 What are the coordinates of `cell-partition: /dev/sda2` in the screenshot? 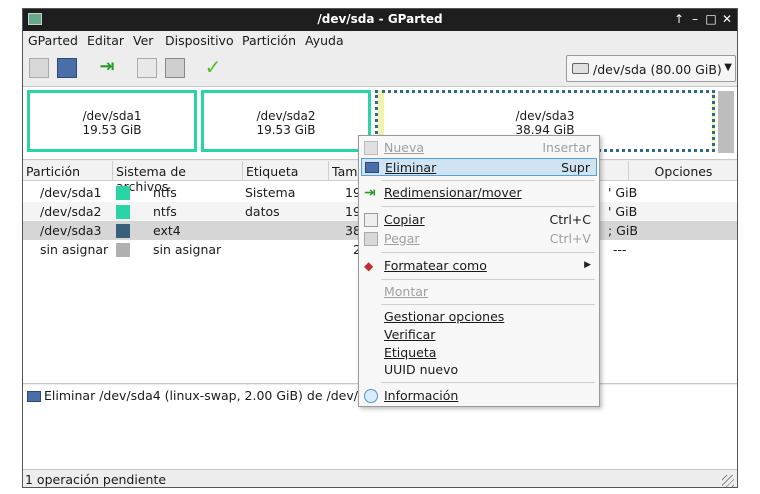 It's located at (71, 211).